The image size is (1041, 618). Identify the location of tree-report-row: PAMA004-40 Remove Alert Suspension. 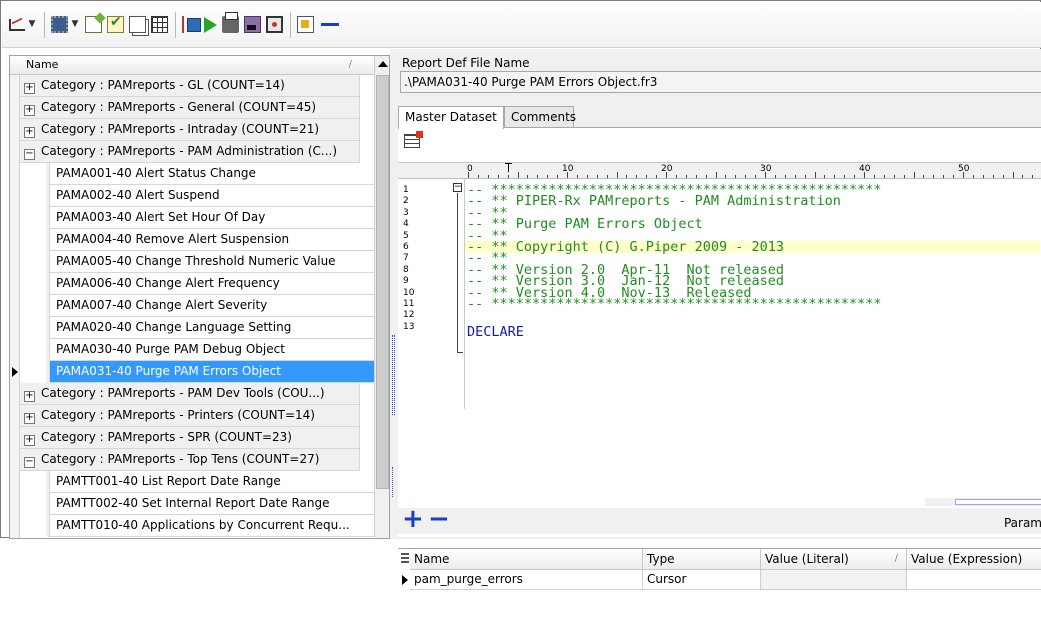
(213, 240).